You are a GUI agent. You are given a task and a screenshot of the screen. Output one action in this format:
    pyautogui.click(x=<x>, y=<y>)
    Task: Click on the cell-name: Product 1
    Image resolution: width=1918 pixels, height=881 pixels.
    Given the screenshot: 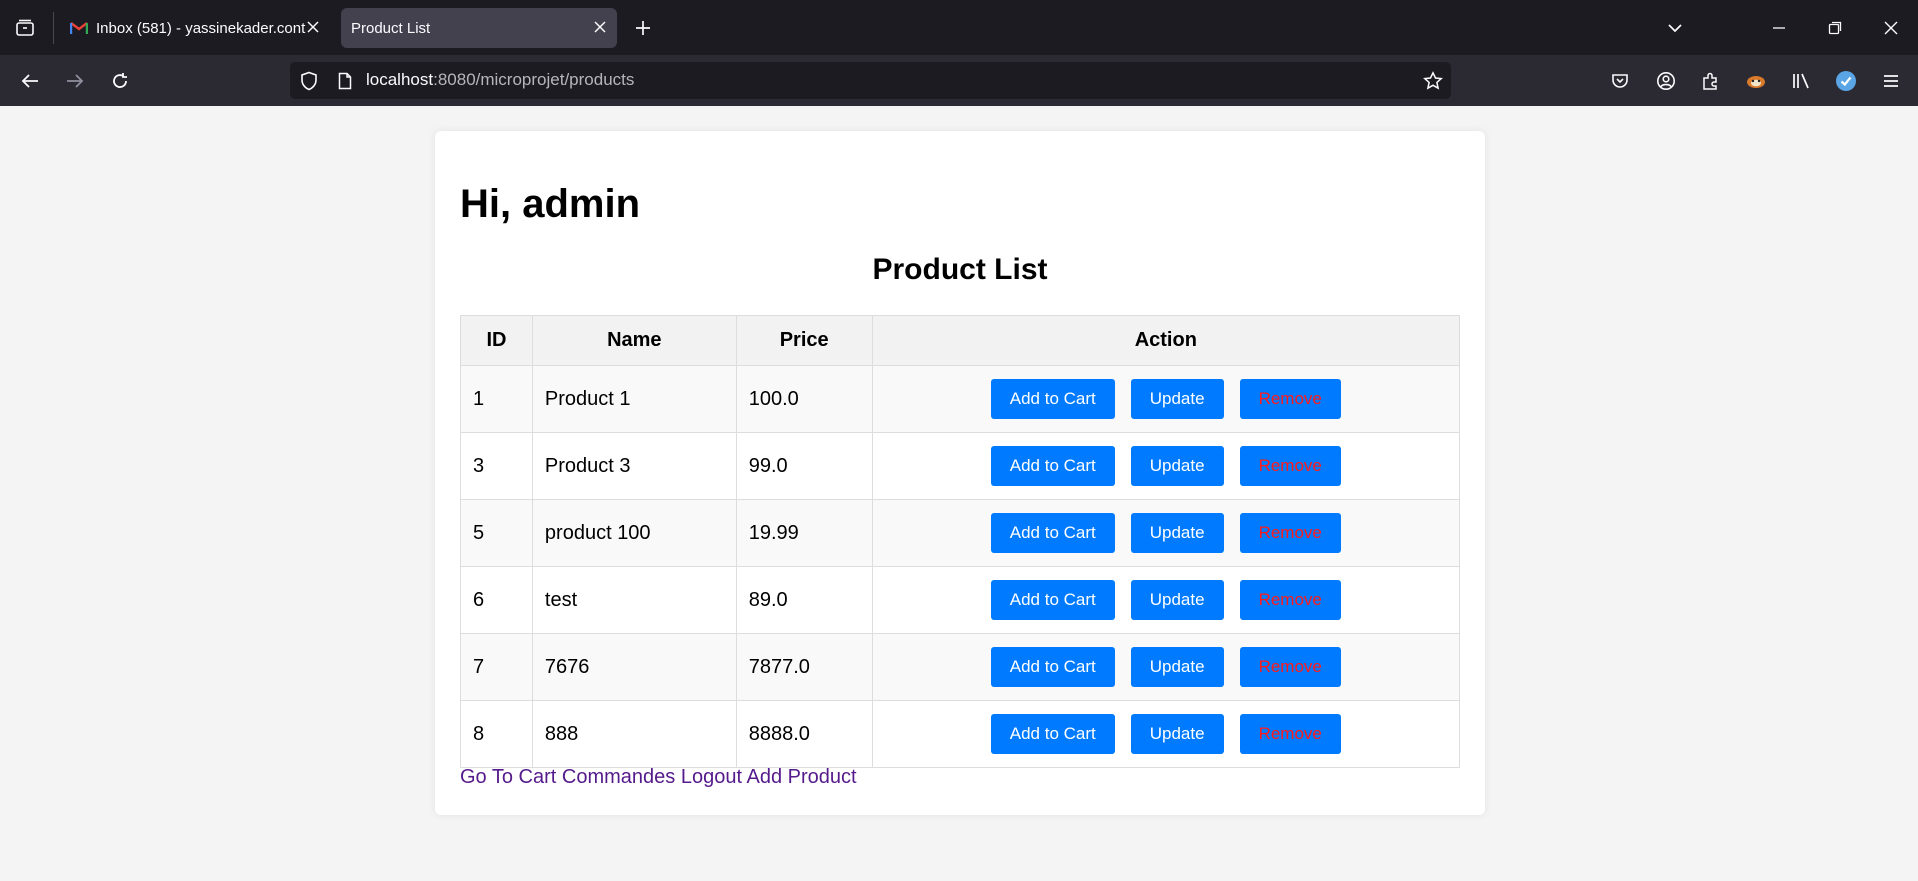 What is the action you would take?
    pyautogui.click(x=634, y=399)
    